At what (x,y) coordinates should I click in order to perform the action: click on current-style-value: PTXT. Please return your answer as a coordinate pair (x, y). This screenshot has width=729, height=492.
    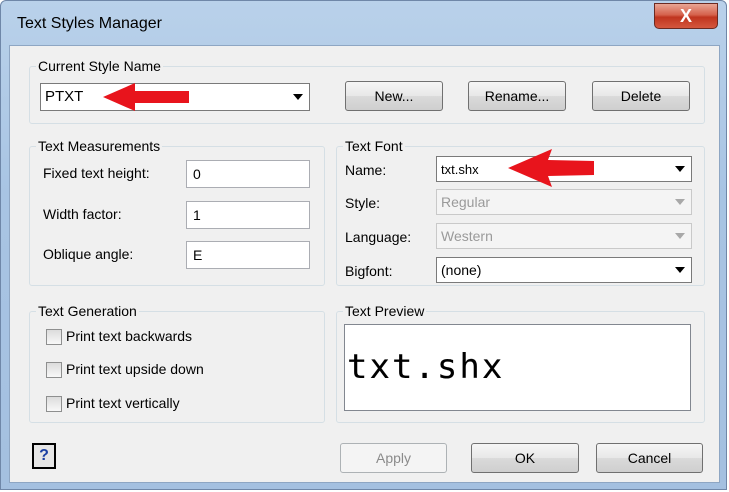
    Looking at the image, I should click on (64, 96).